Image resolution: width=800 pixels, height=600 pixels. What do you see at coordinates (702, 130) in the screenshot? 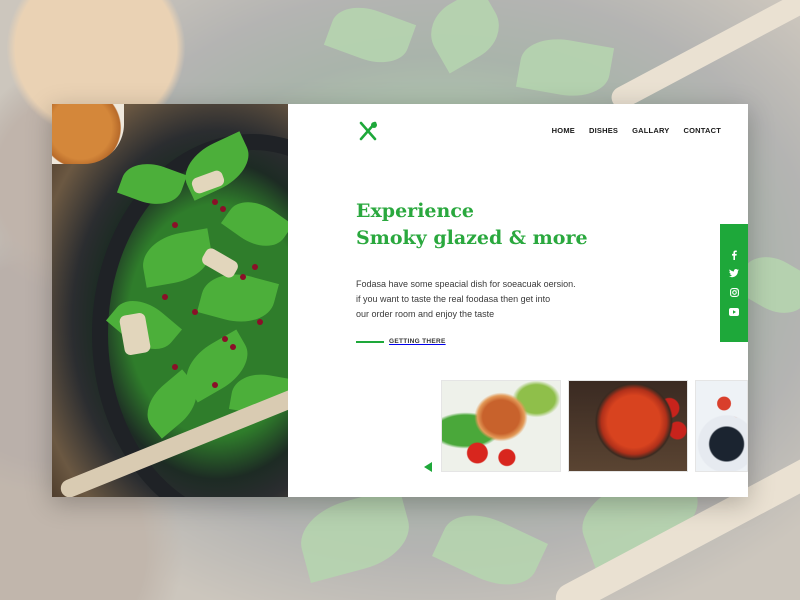
I see `nav-contact: CONTACT` at bounding box center [702, 130].